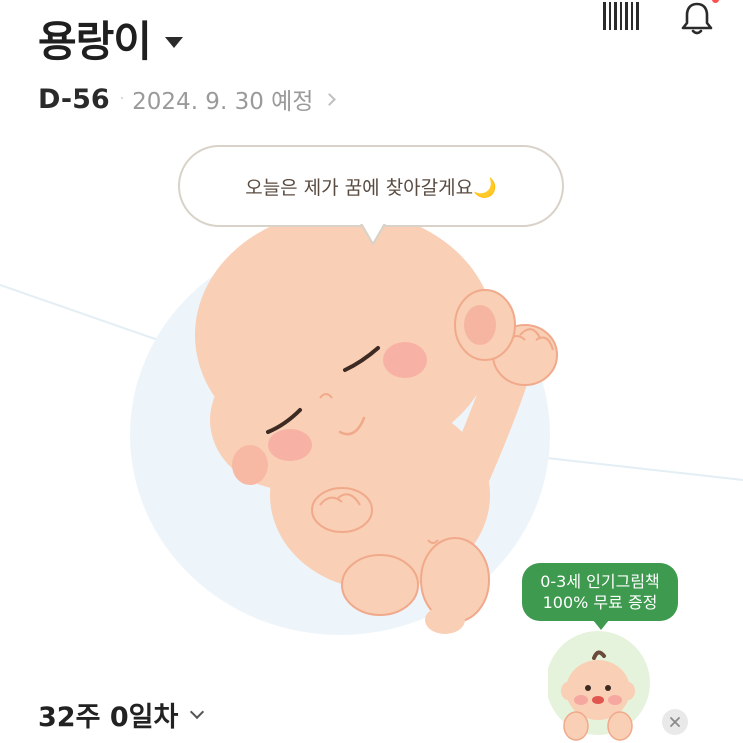 The image size is (743, 743). What do you see at coordinates (223, 102) in the screenshot?
I see `due-date: 2024. 9. 30 예정` at bounding box center [223, 102].